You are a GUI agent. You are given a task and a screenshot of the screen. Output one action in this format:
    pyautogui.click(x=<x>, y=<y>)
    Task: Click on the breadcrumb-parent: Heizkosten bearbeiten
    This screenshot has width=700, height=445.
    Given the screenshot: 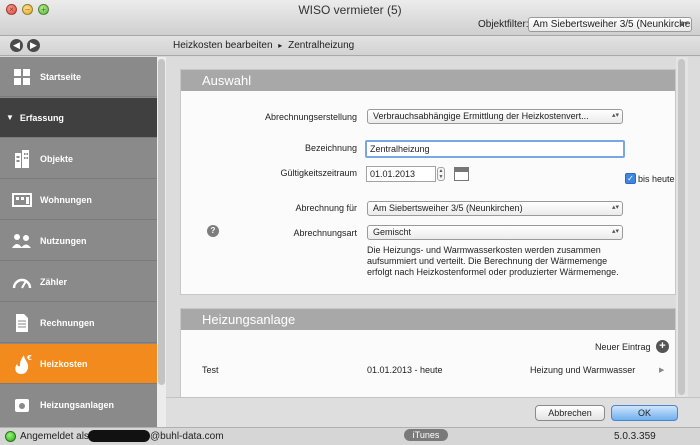 What is the action you would take?
    pyautogui.click(x=223, y=45)
    